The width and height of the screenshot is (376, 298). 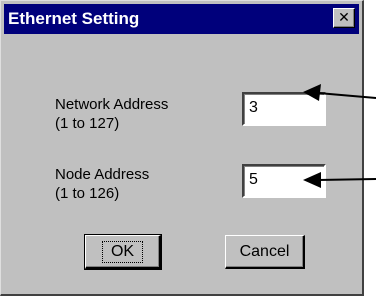 What do you see at coordinates (181, 19) in the screenshot?
I see `title-bar: Ethernet Setting ✕` at bounding box center [181, 19].